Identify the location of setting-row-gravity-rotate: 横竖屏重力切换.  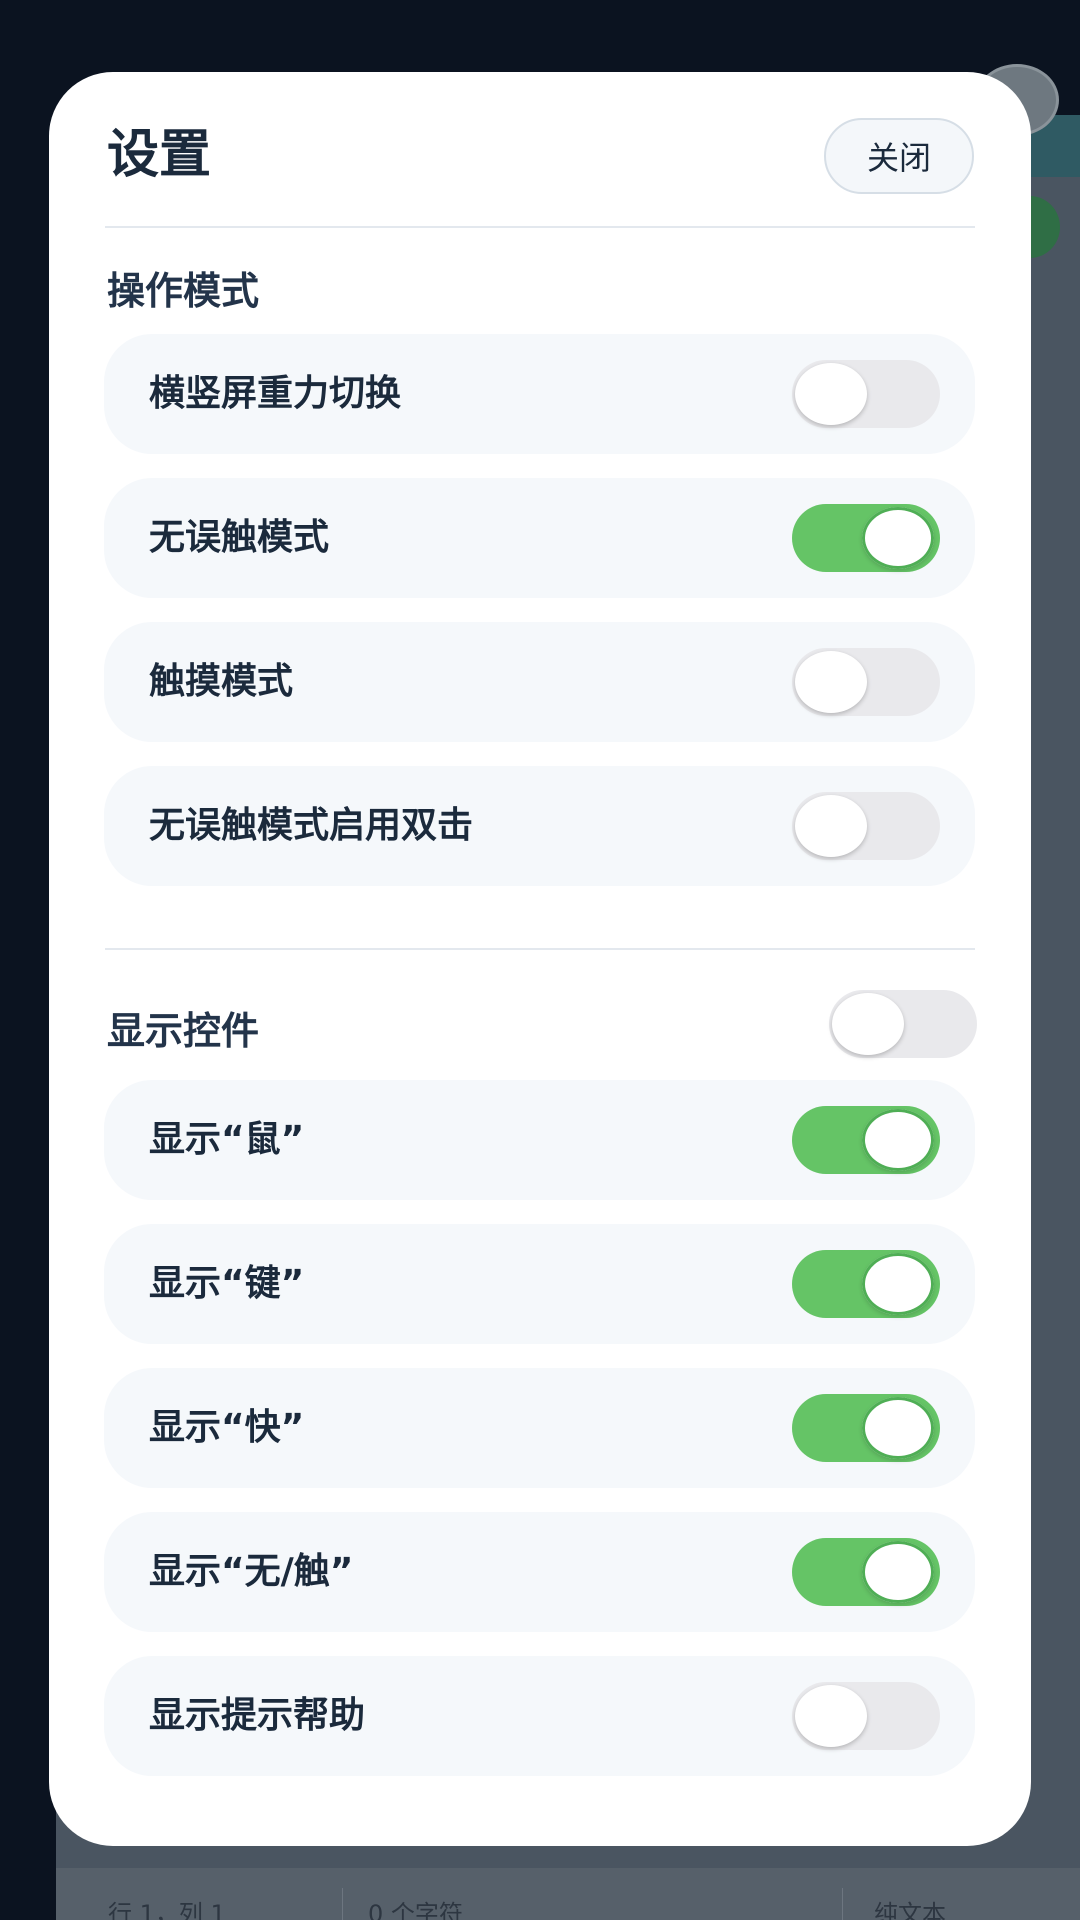
(539, 394).